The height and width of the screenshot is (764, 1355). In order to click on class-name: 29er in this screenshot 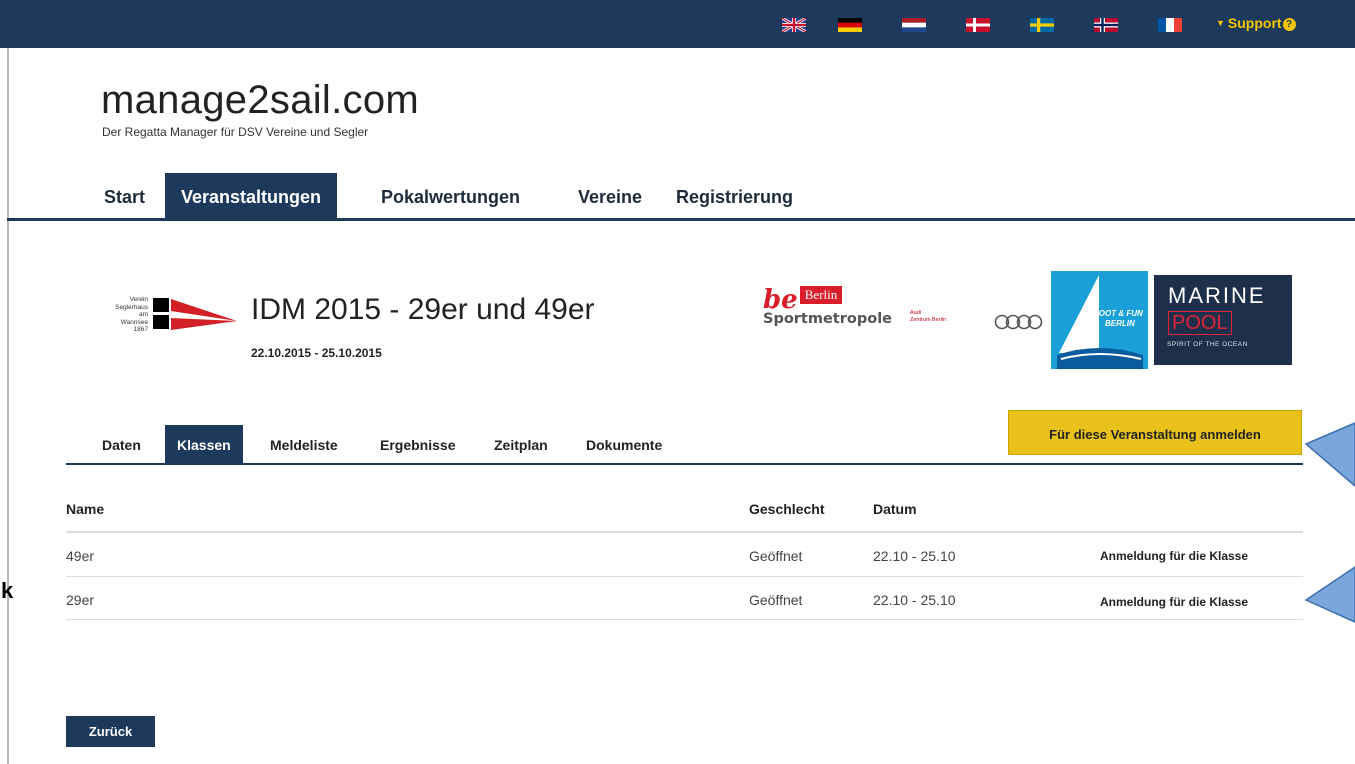, I will do `click(80, 600)`.